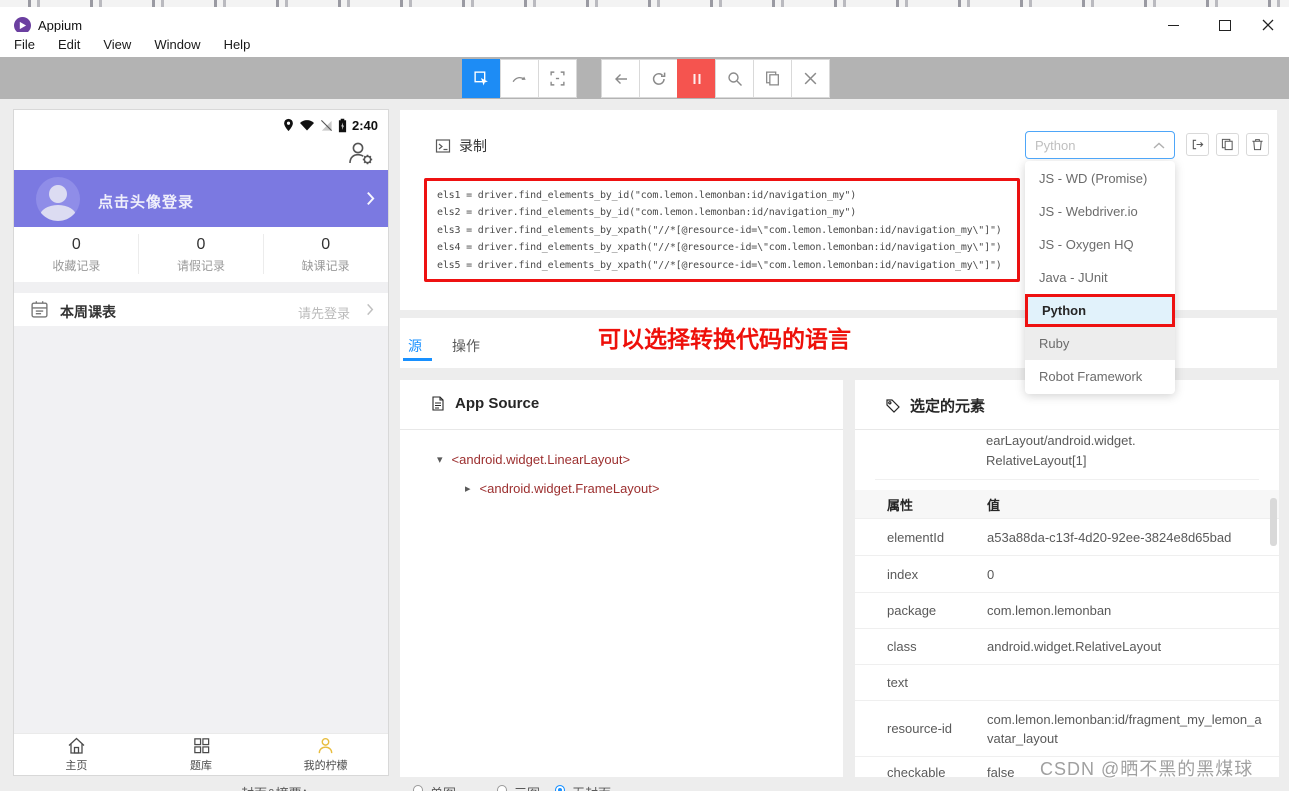 The height and width of the screenshot is (791, 1289). What do you see at coordinates (772, 78) in the screenshot?
I see `copy-source-button` at bounding box center [772, 78].